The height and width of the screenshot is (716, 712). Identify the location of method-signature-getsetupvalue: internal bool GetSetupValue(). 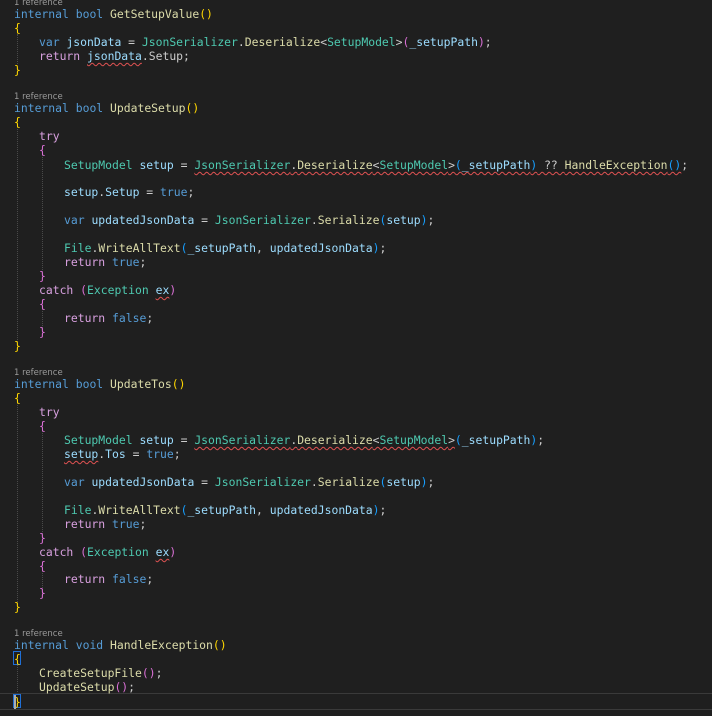
(113, 14).